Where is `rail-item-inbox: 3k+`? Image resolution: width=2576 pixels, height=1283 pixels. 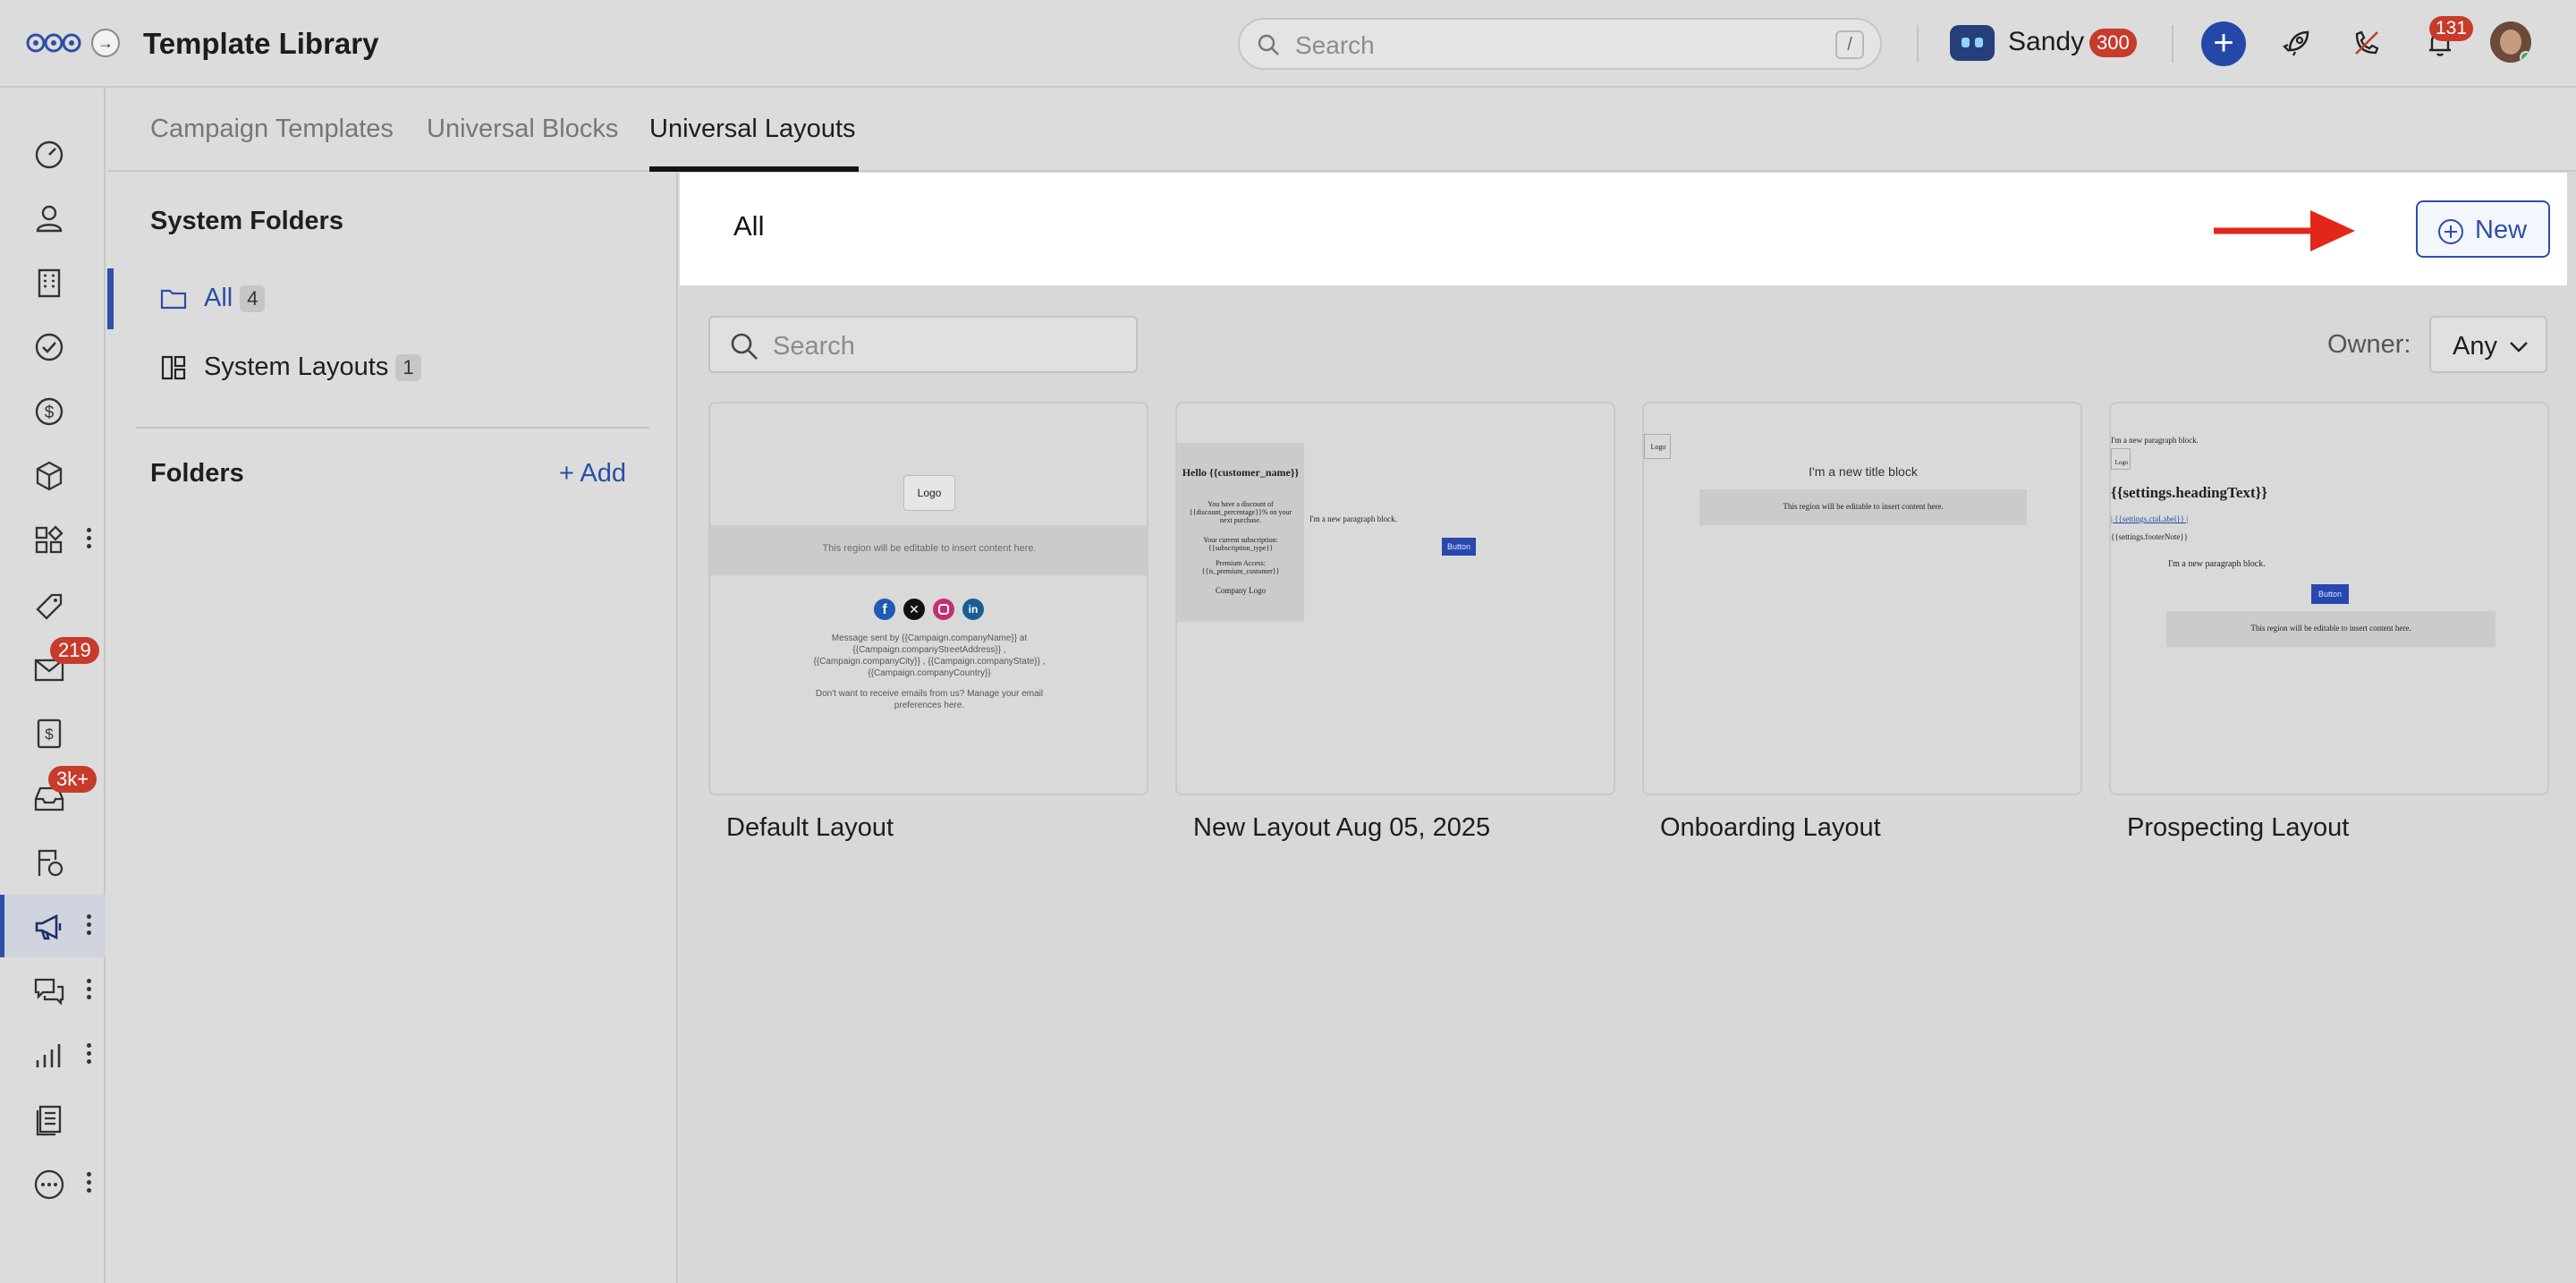 rail-item-inbox: 3k+ is located at coordinates (53, 797).